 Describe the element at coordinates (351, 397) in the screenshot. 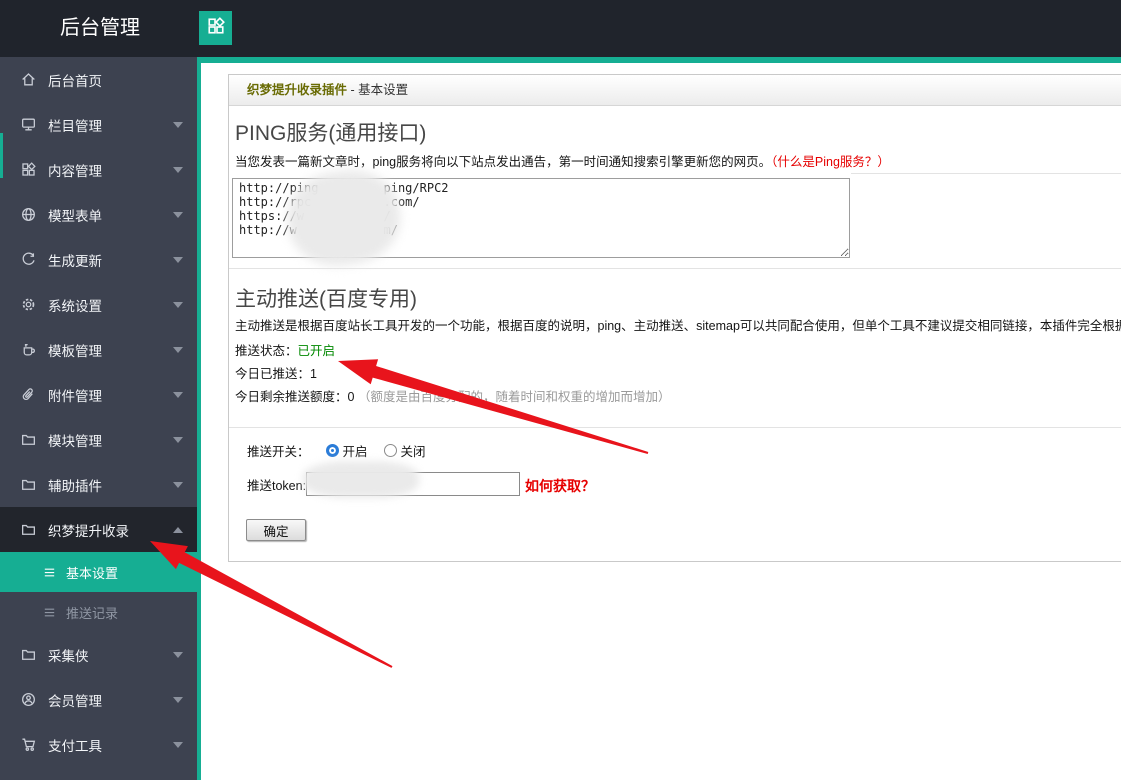

I see `push-quota-value: 0` at that location.